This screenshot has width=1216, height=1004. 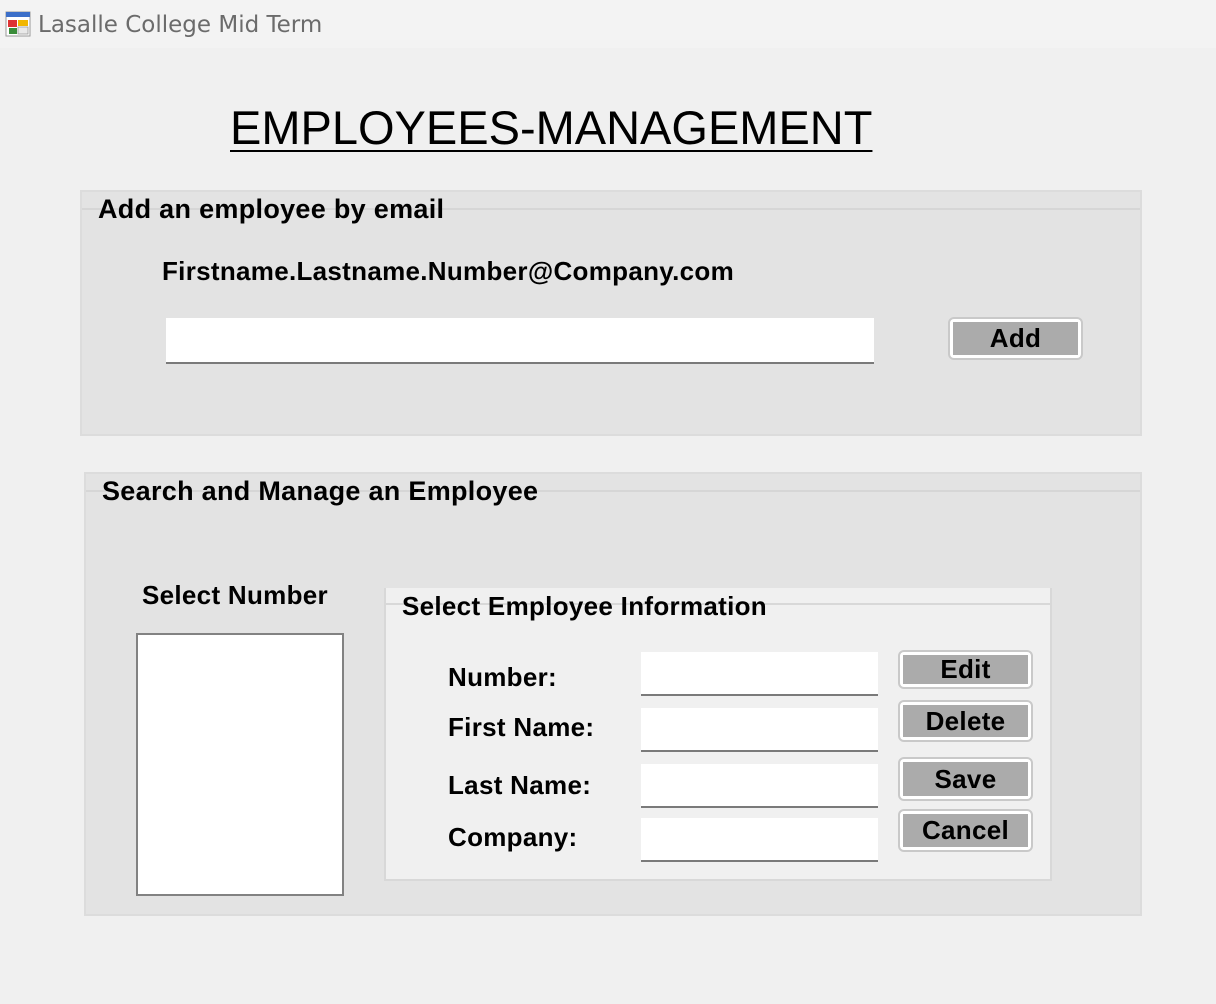 What do you see at coordinates (448, 271) in the screenshot?
I see `email-format-hint: Firstname.Lastname.Number@Company.com` at bounding box center [448, 271].